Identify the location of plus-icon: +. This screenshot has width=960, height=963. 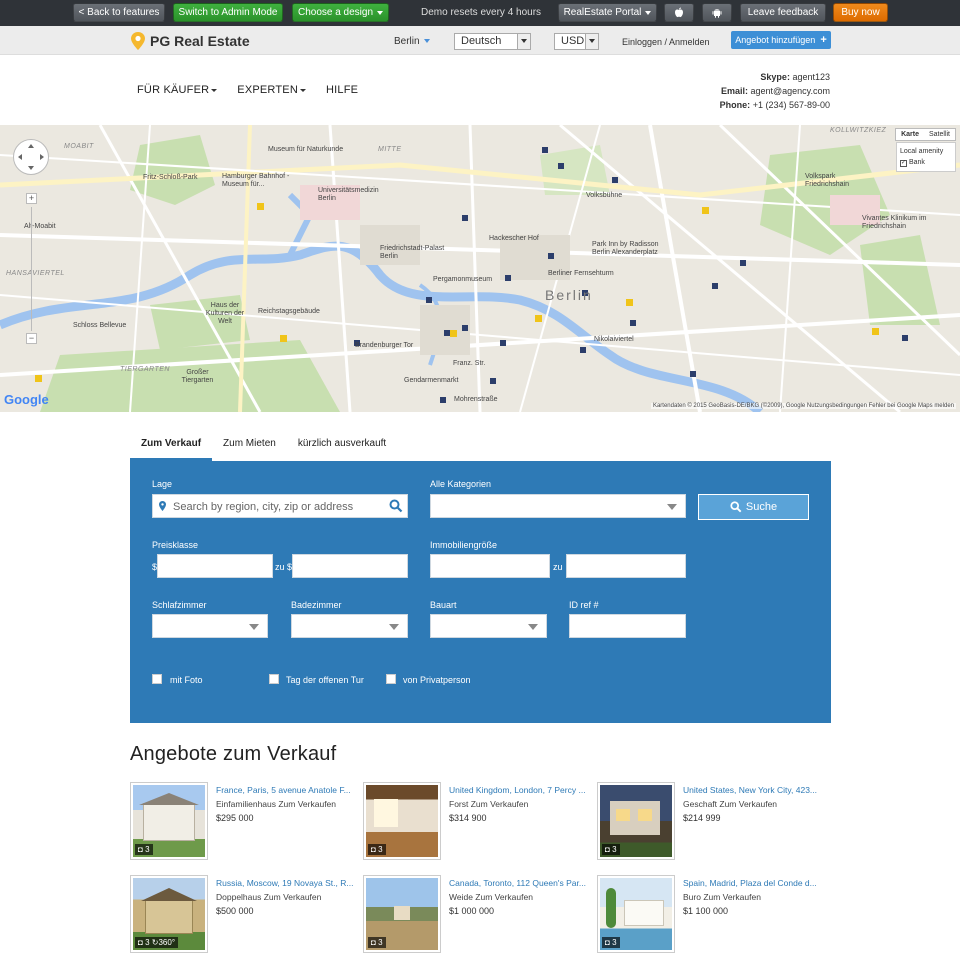
(823, 40).